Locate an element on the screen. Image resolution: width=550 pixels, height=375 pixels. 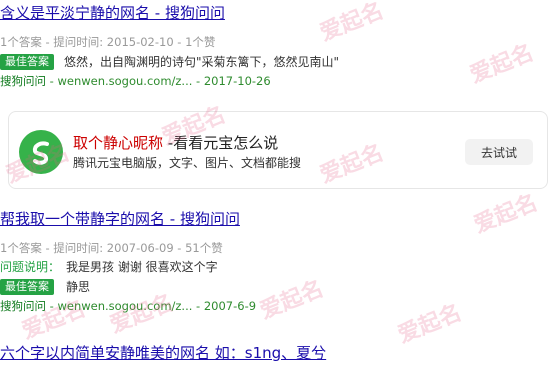
promo-subtitle: 腾讯元宝电脑版，文字、图片、文档都能搜 is located at coordinates (187, 163).